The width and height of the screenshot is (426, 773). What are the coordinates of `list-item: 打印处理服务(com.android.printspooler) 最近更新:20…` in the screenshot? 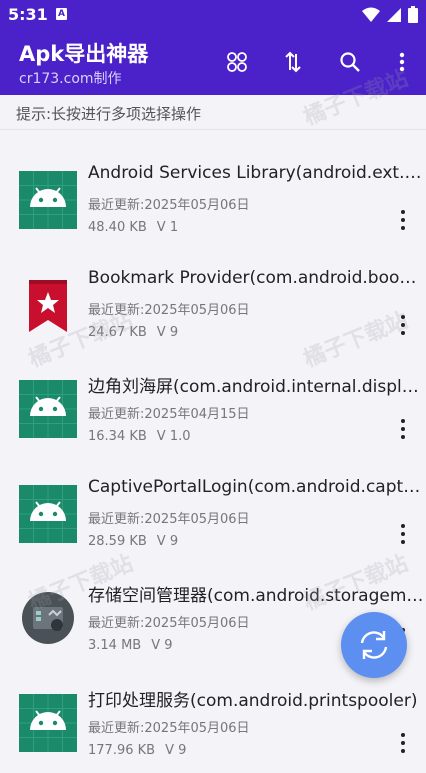 It's located at (213, 720).